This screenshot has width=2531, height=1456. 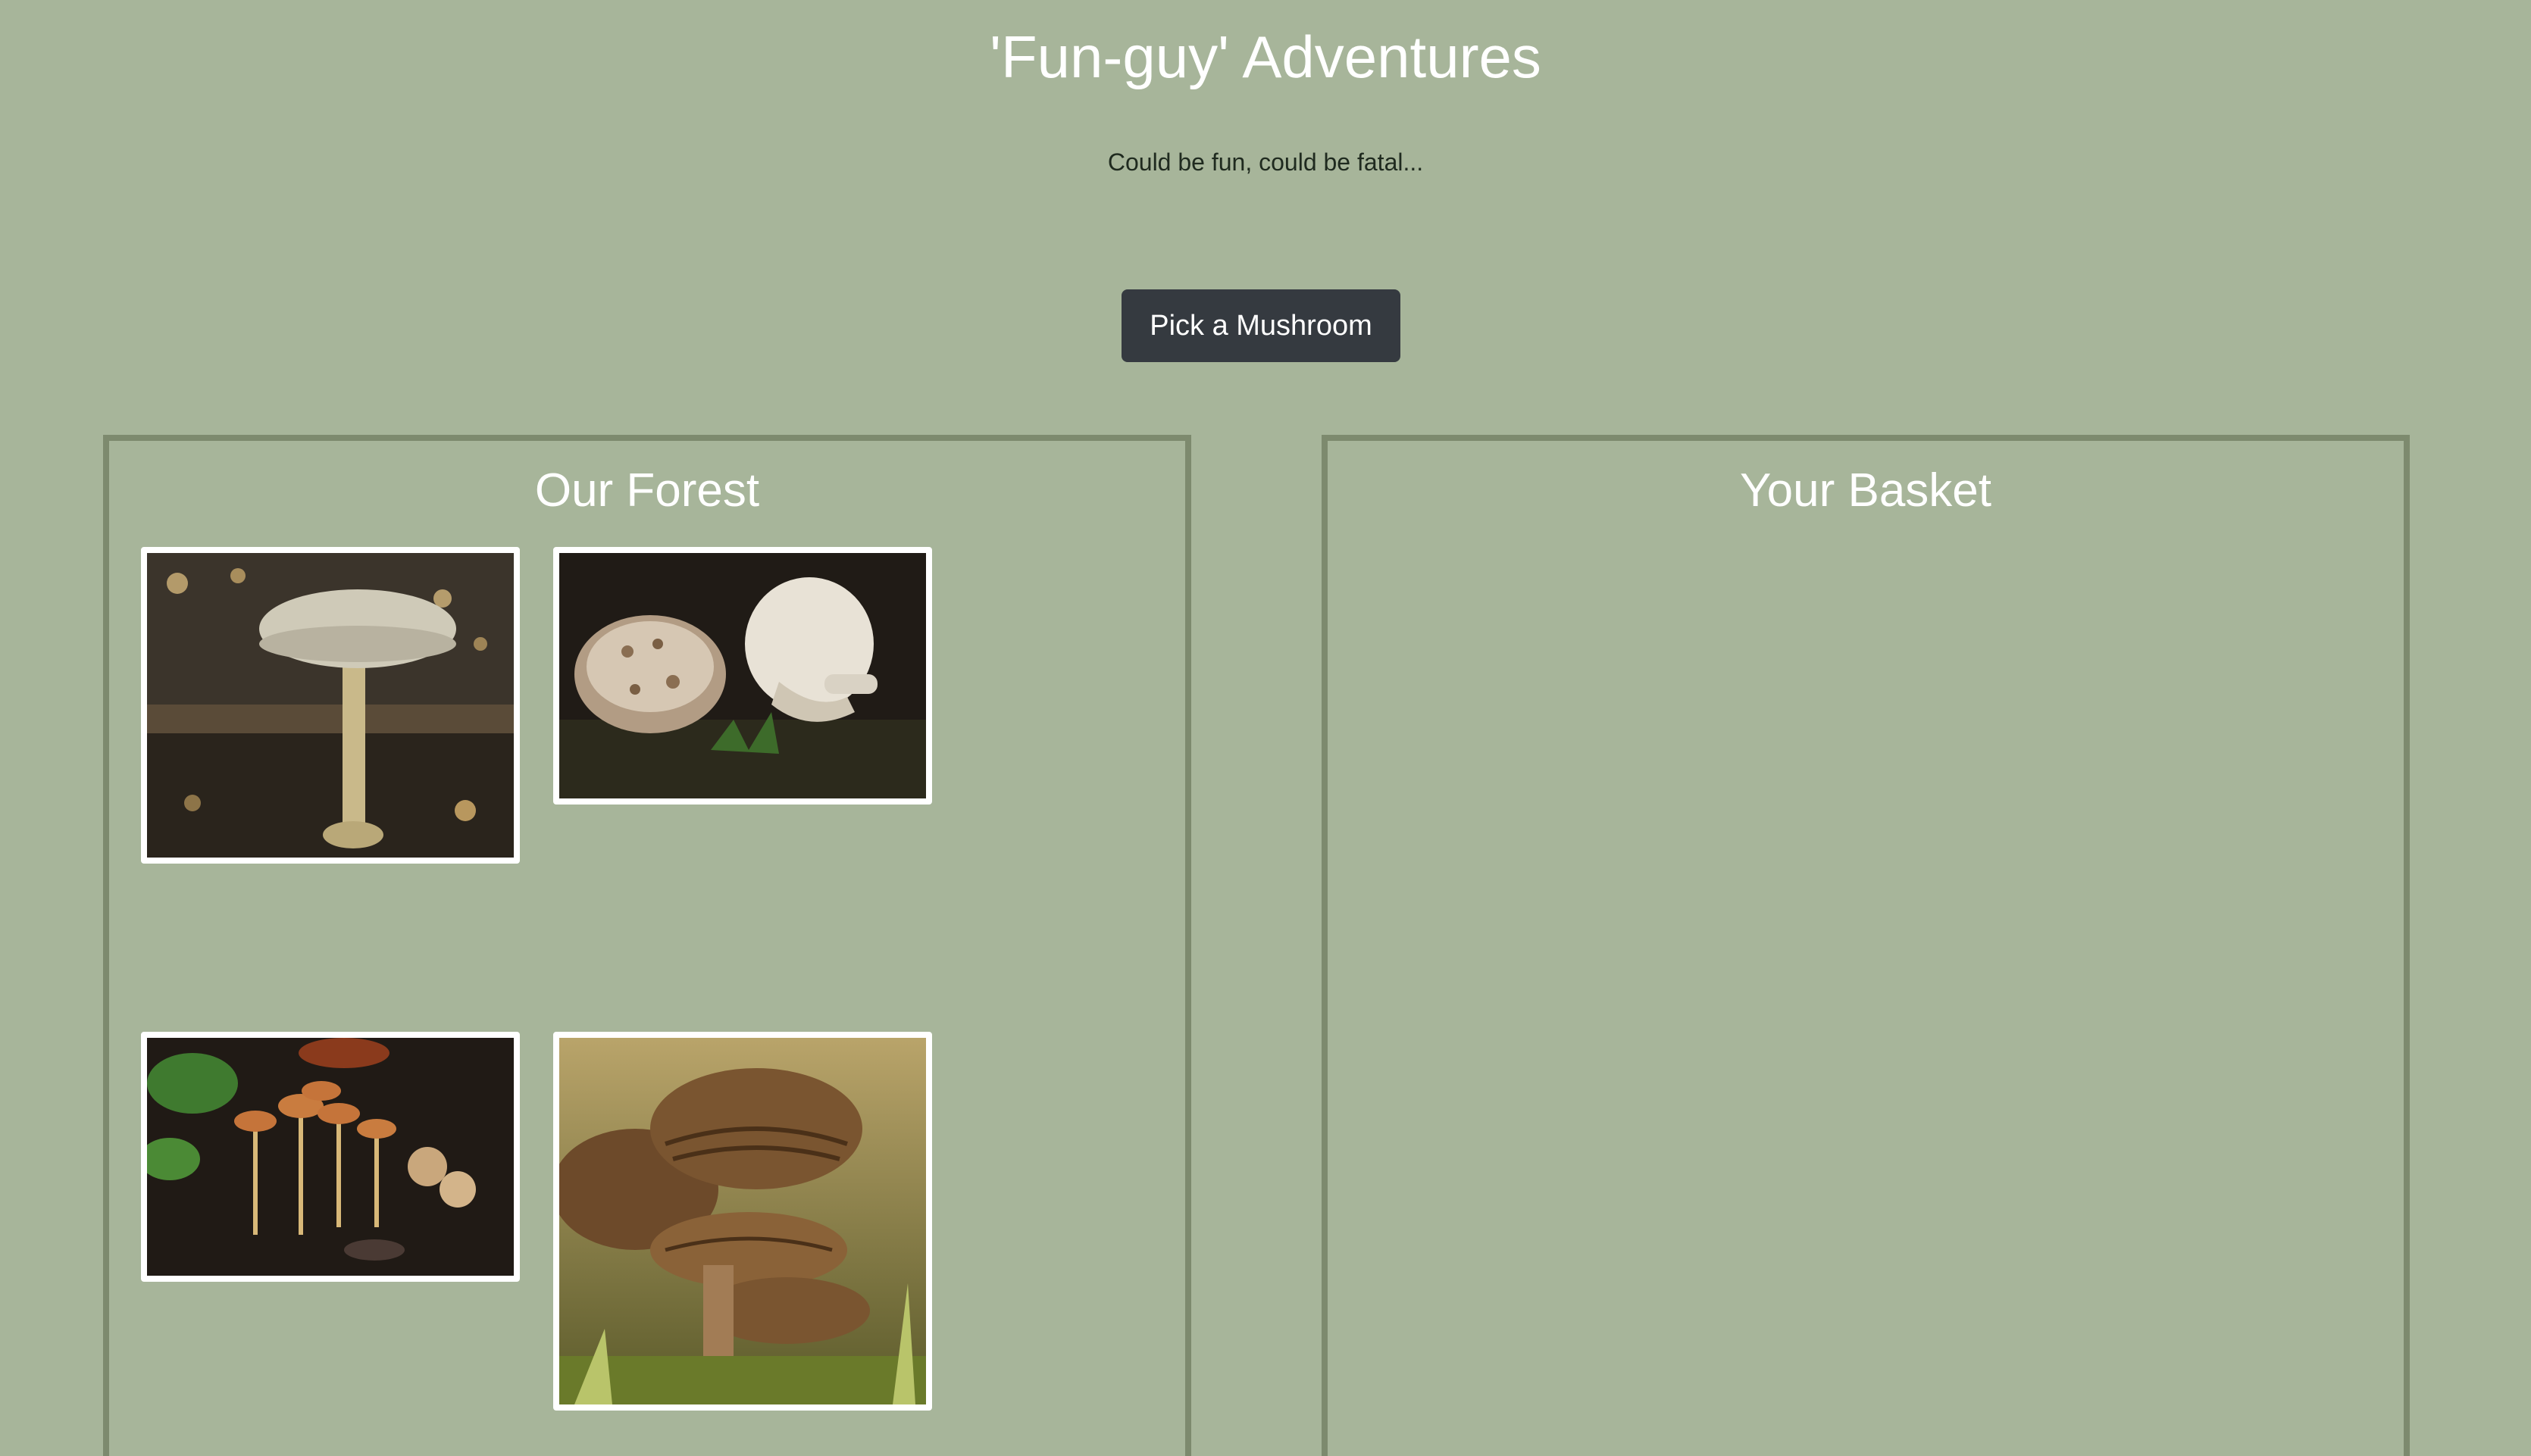 I want to click on pick-mushroom-button: Pick a Mushroom, so click(x=1261, y=325).